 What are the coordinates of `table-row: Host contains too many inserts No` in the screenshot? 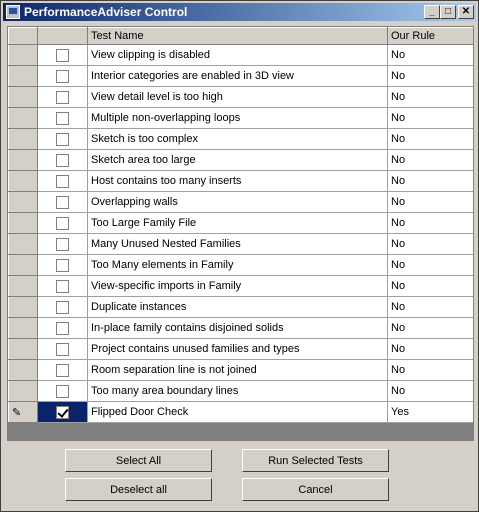 It's located at (240, 181).